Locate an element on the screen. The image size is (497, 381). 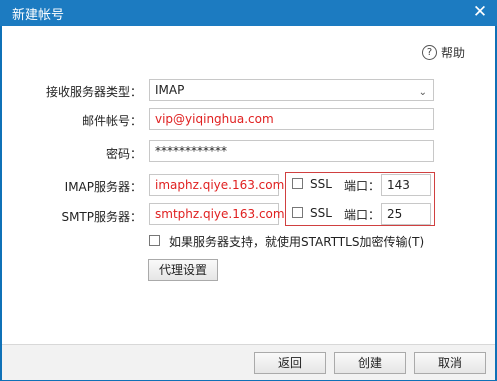
cancel-button: 取消 is located at coordinates (450, 363).